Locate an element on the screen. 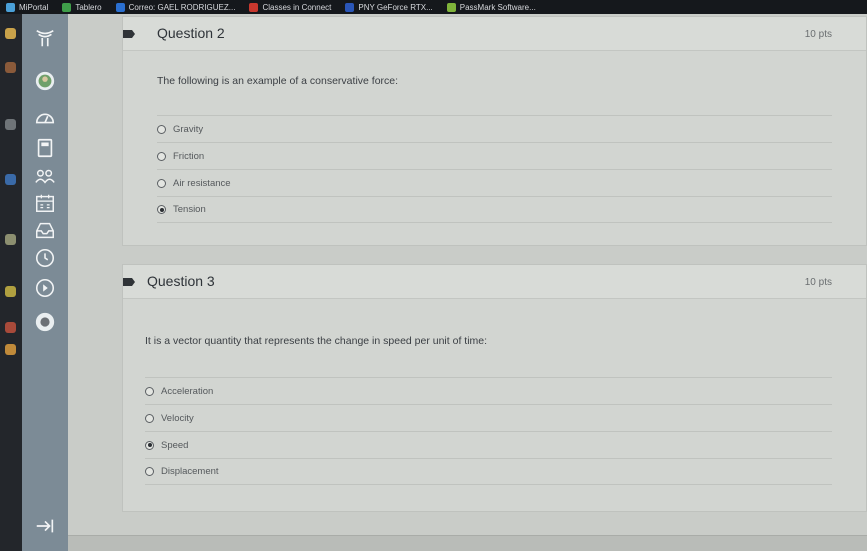  answer-option-selected: Speed is located at coordinates (488, 444).